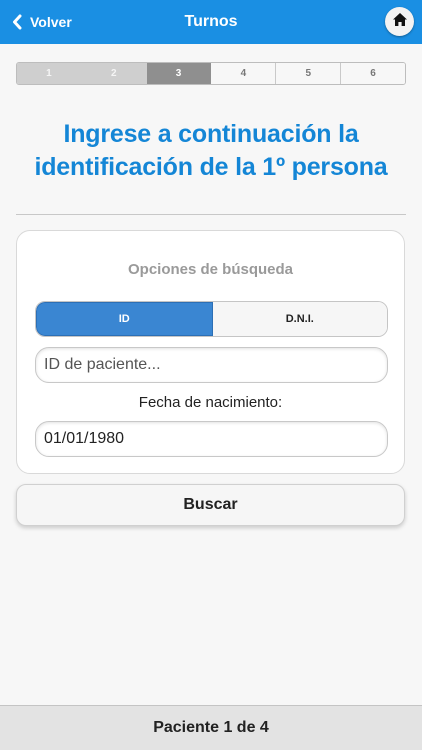  Describe the element at coordinates (211, 365) in the screenshot. I see `patient-id-input` at that location.